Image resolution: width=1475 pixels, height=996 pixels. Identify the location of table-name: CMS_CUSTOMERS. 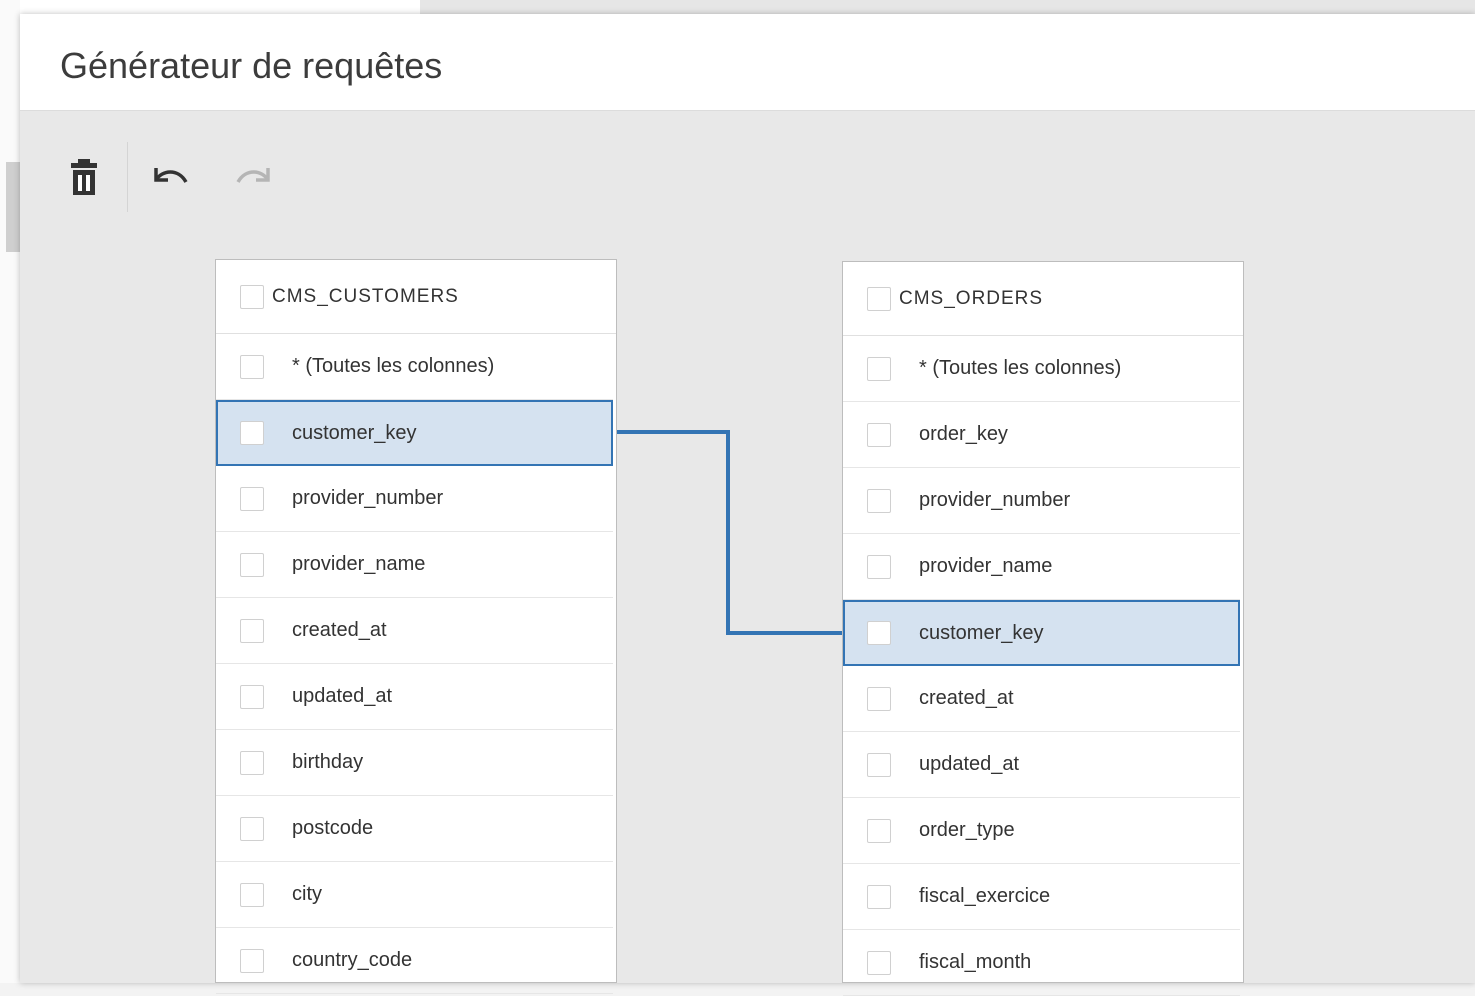
(365, 296).